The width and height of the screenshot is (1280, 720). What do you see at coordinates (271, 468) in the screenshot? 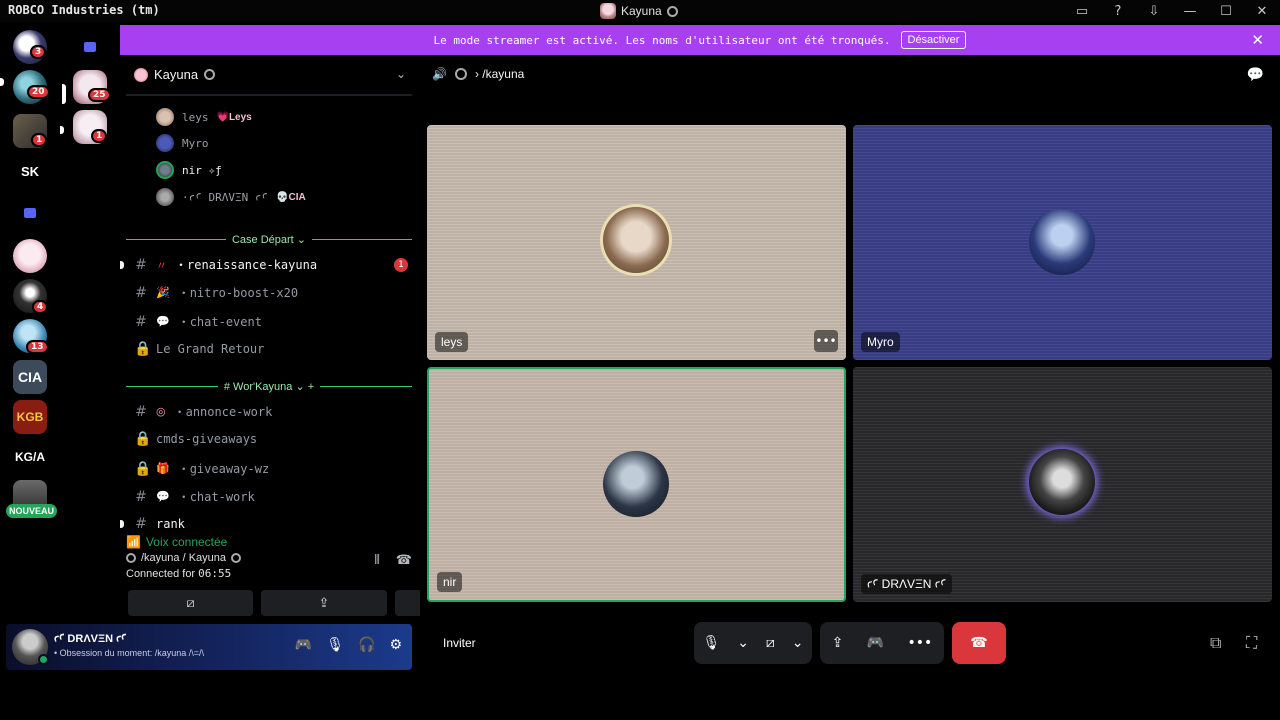
I see `channel-giveaway-wz: 🔒 🎁 ・giveaway-wz` at bounding box center [271, 468].